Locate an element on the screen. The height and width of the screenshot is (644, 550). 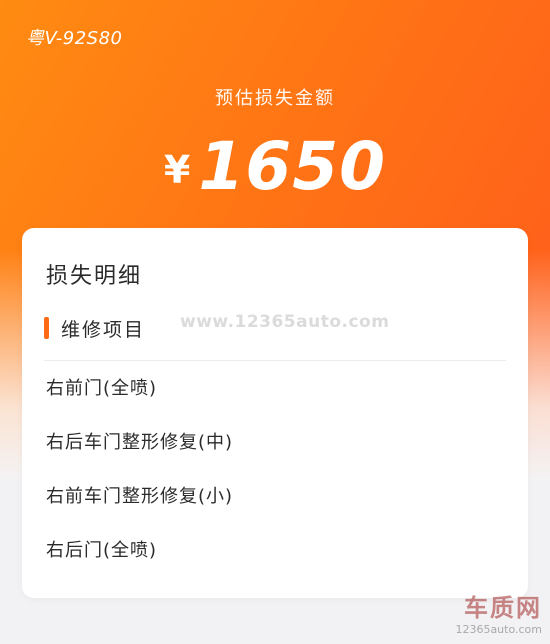
repair-item: 右后车门整形修复(中) is located at coordinates (140, 442).